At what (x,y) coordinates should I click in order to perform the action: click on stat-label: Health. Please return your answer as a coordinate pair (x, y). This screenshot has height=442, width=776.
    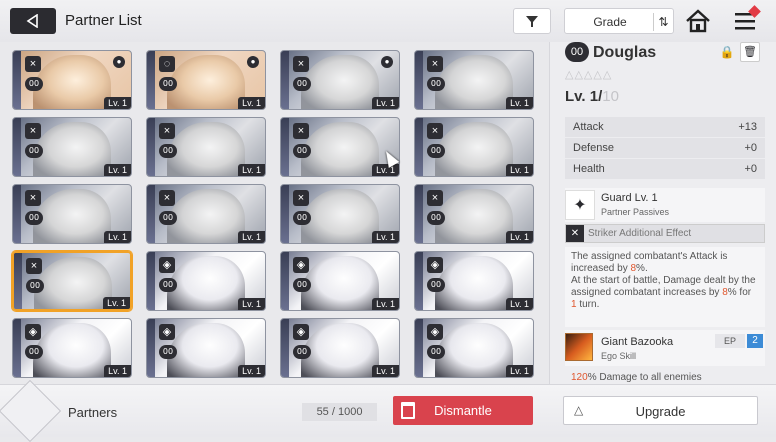
    Looking at the image, I should click on (589, 169).